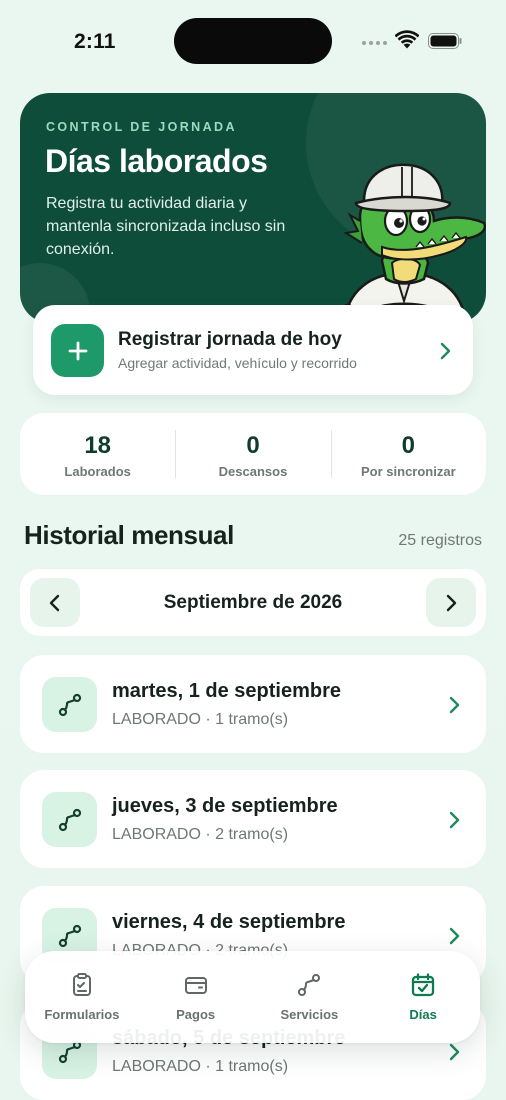 This screenshot has height=1100, width=506. Describe the element at coordinates (423, 985) in the screenshot. I see `calendar-check-icon` at that location.